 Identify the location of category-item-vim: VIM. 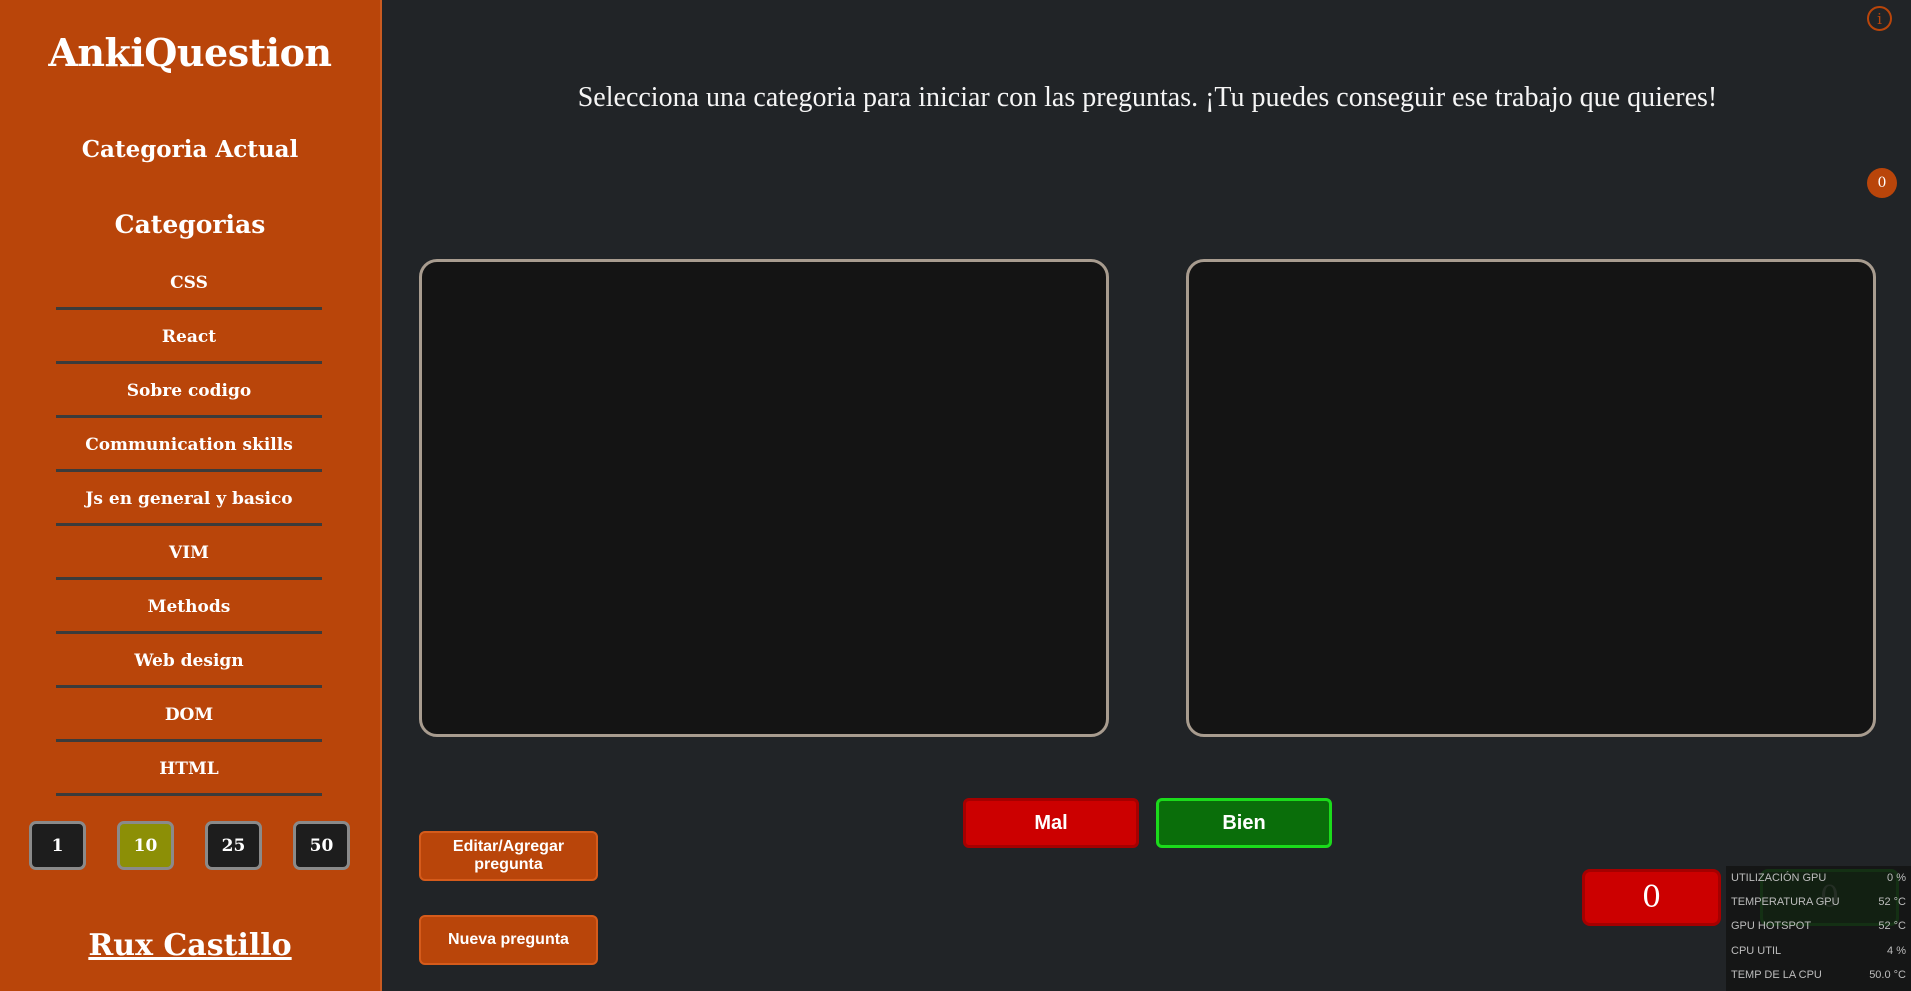
(189, 554).